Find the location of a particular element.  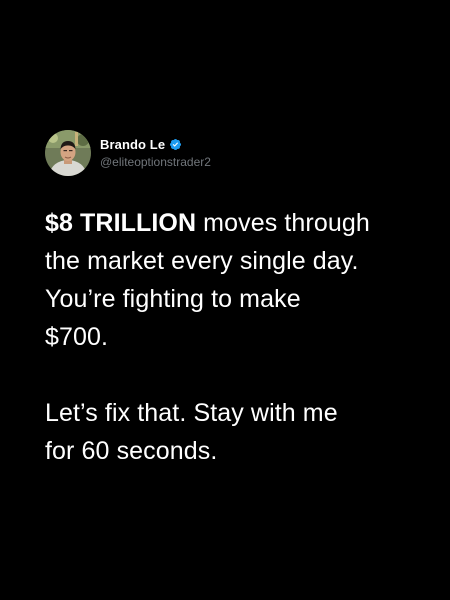

name-row: Brando Le is located at coordinates (155, 144).